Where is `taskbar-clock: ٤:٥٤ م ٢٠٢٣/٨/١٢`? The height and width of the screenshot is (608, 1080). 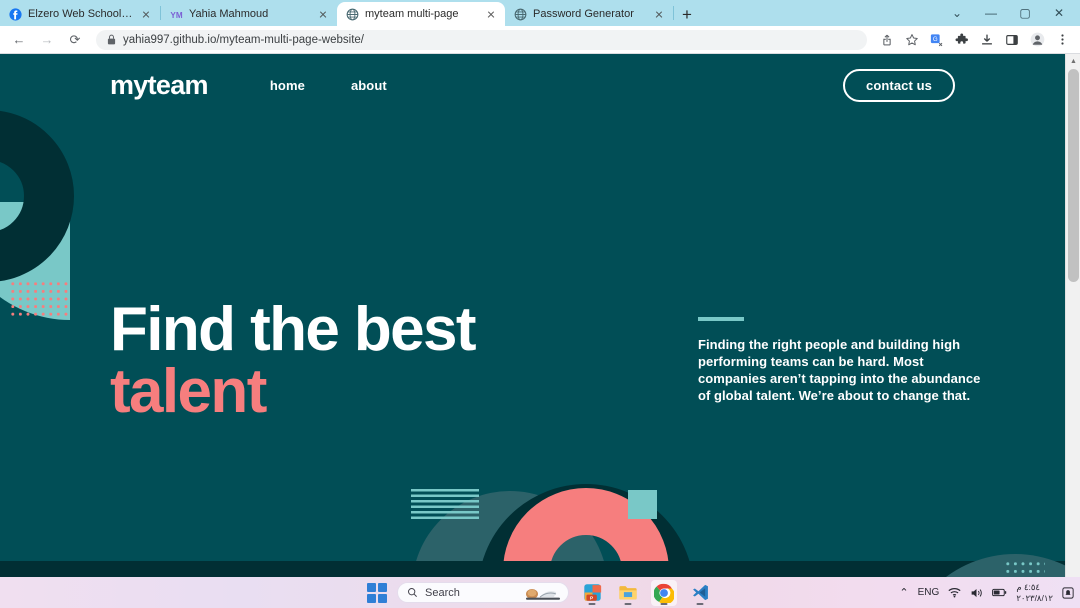
taskbar-clock: ٤:٥٤ م ٢٠٢٣/٨/١٢ is located at coordinates (1034, 592).